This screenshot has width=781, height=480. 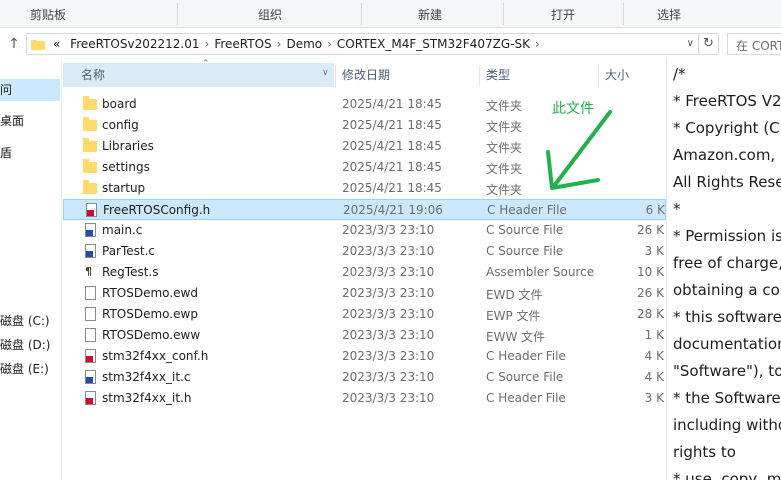 What do you see at coordinates (677, 209) in the screenshot?
I see `preview-line: *` at bounding box center [677, 209].